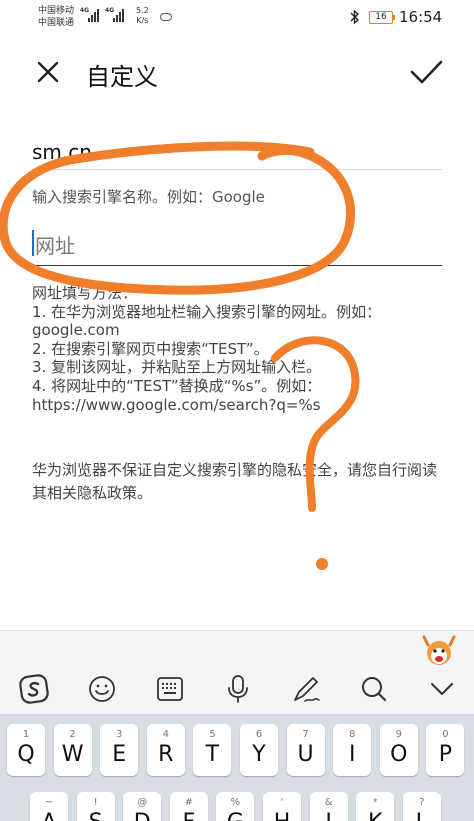  I want to click on sogou-logo-button, so click(34, 689).